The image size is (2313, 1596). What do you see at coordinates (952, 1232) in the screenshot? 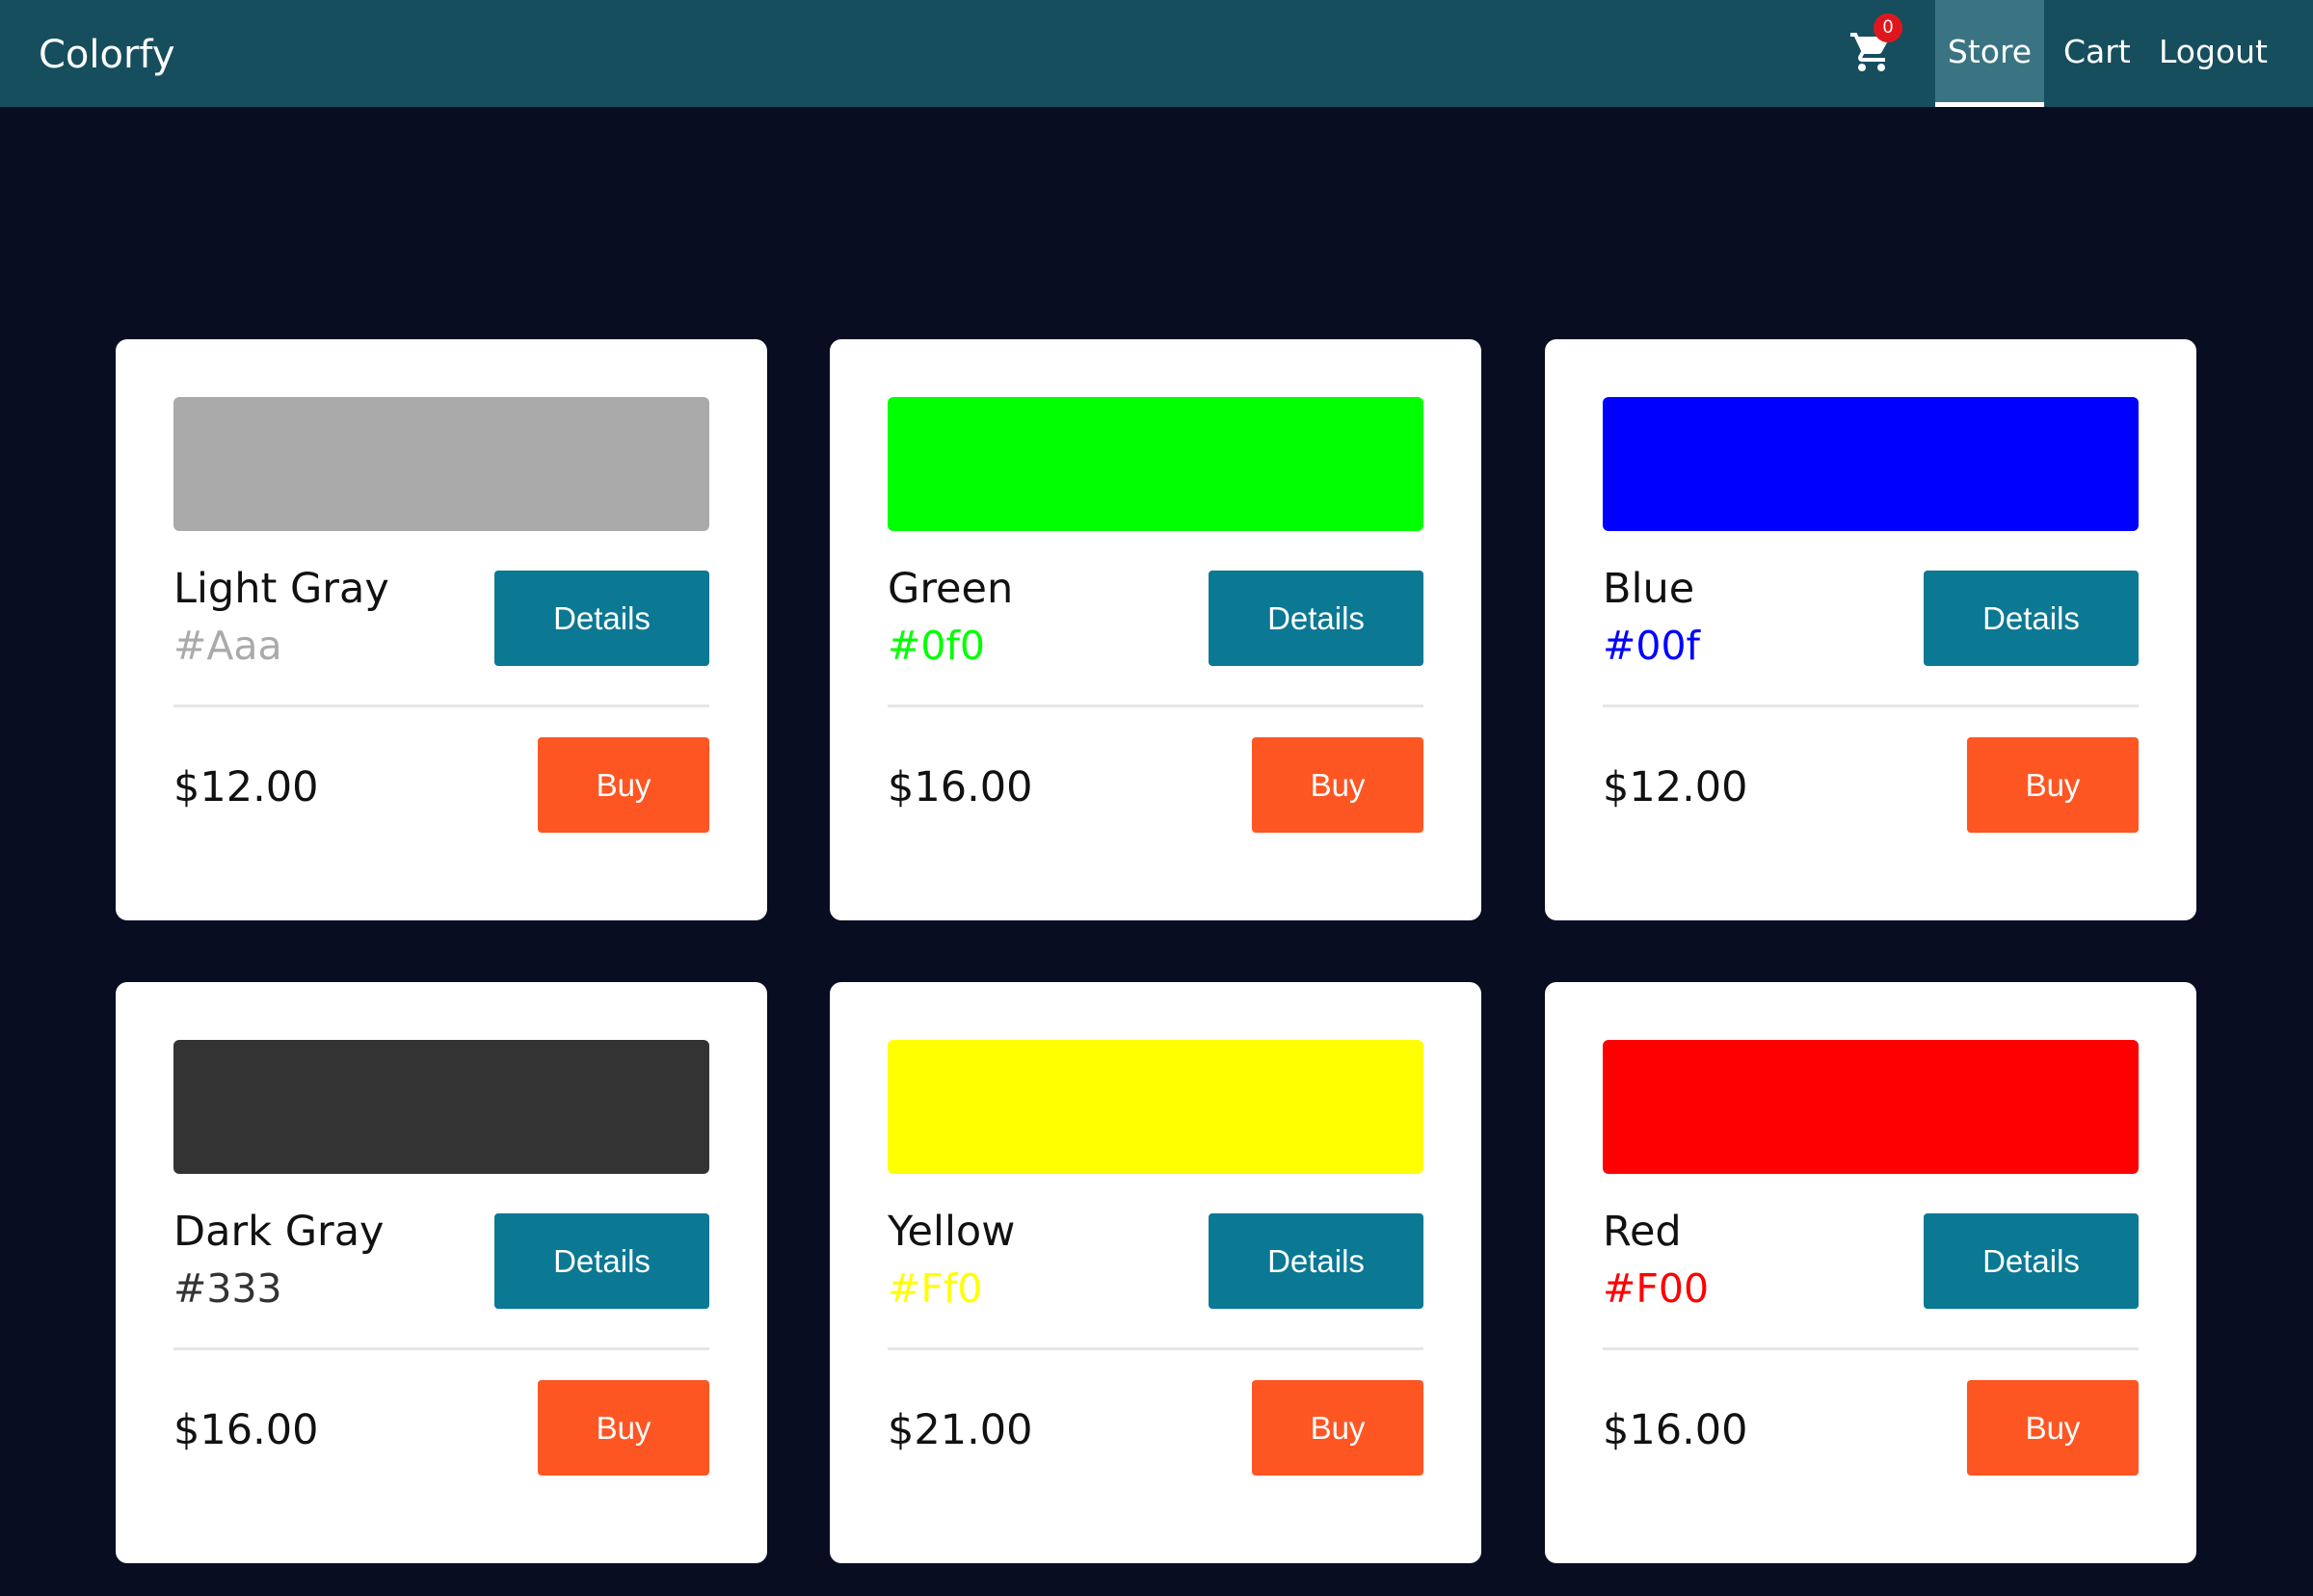
I see `product-name: Yellow` at bounding box center [952, 1232].